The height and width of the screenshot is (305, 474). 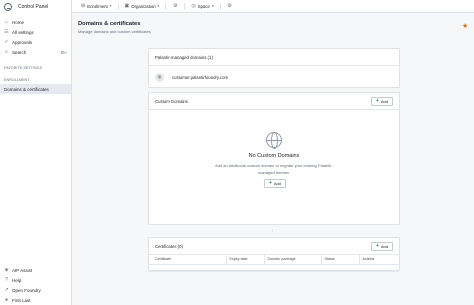 What do you see at coordinates (35, 300) in the screenshot?
I see `sidebar-item-user: ● First Last` at bounding box center [35, 300].